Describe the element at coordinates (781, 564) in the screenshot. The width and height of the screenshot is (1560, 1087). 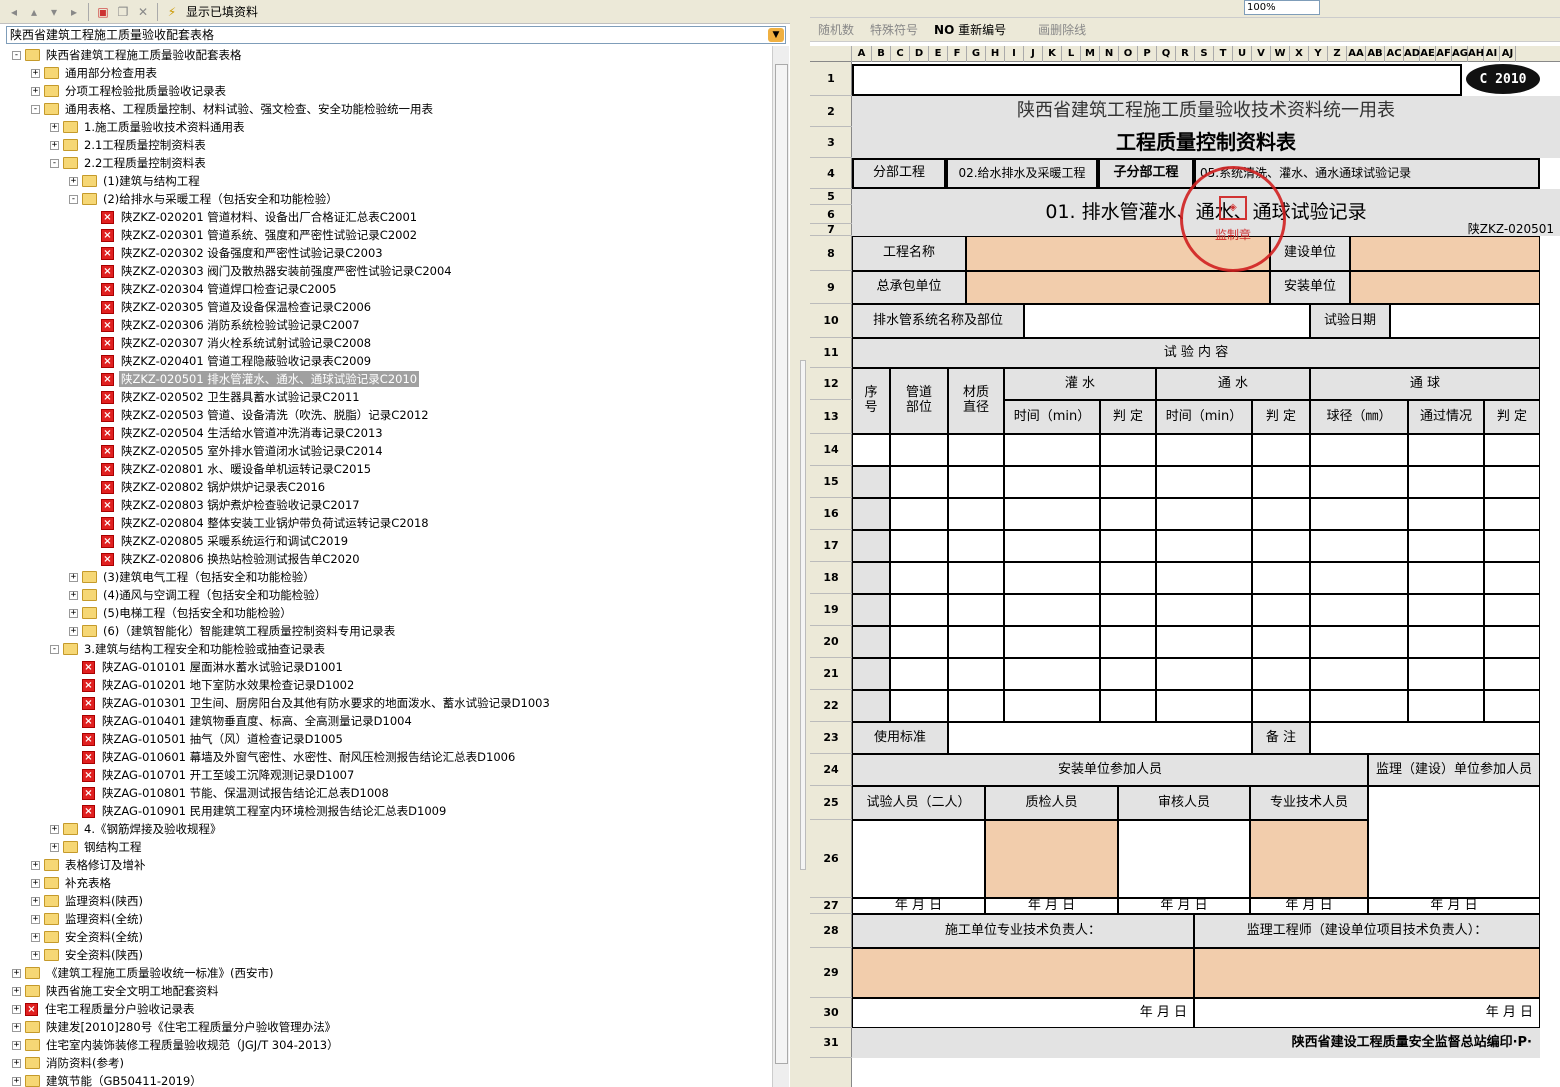
I see `scroll-thumb` at that location.